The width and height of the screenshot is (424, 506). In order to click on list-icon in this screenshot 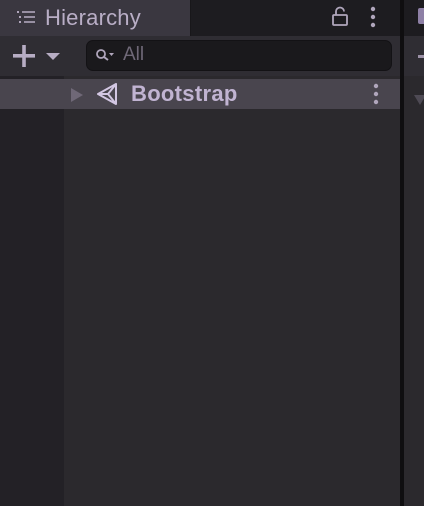, I will do `click(26, 17)`.